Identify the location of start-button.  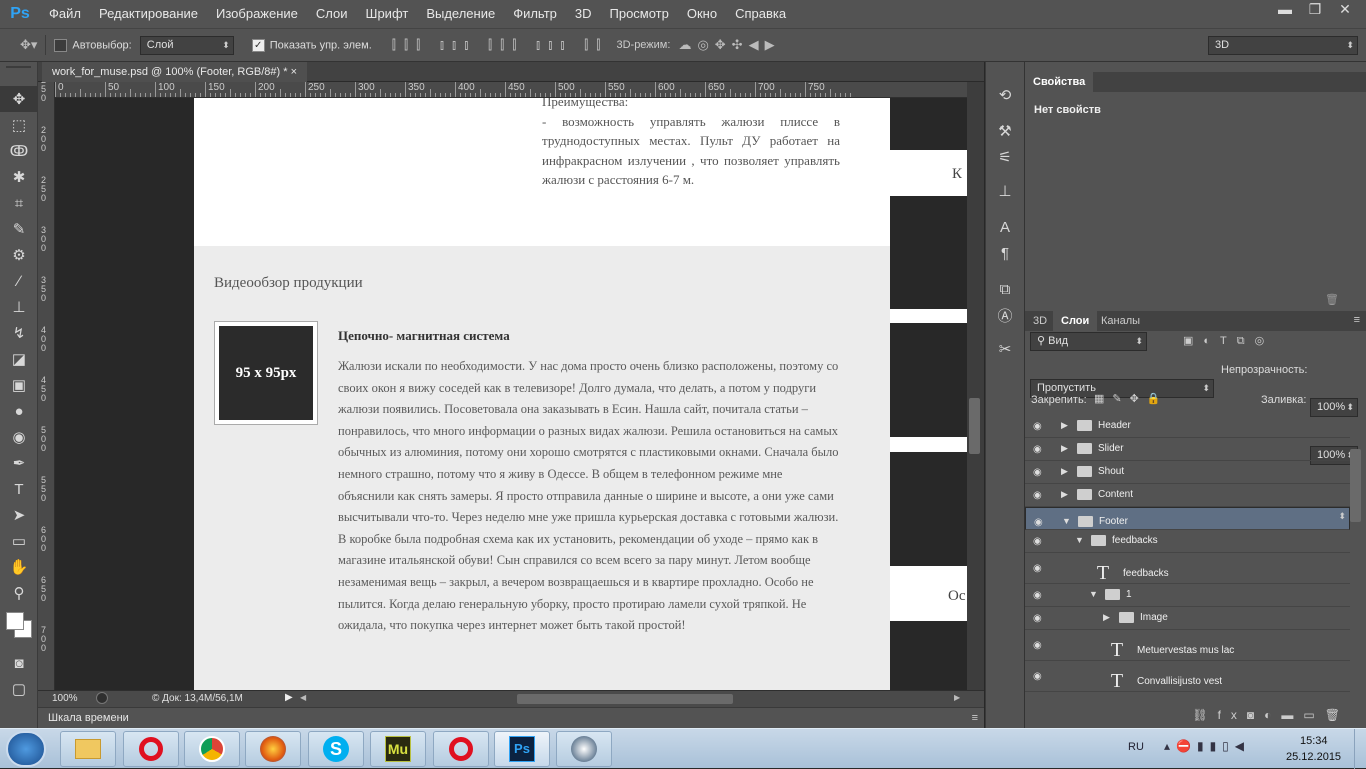
(26, 749).